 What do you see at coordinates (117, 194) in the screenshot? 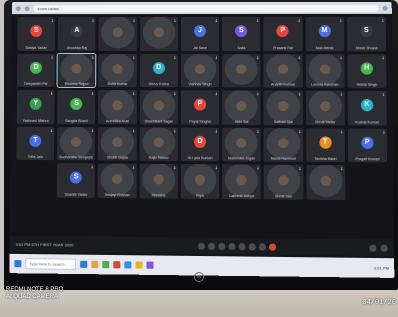
I see `participant-name: Srinjayi Roshan` at bounding box center [117, 194].